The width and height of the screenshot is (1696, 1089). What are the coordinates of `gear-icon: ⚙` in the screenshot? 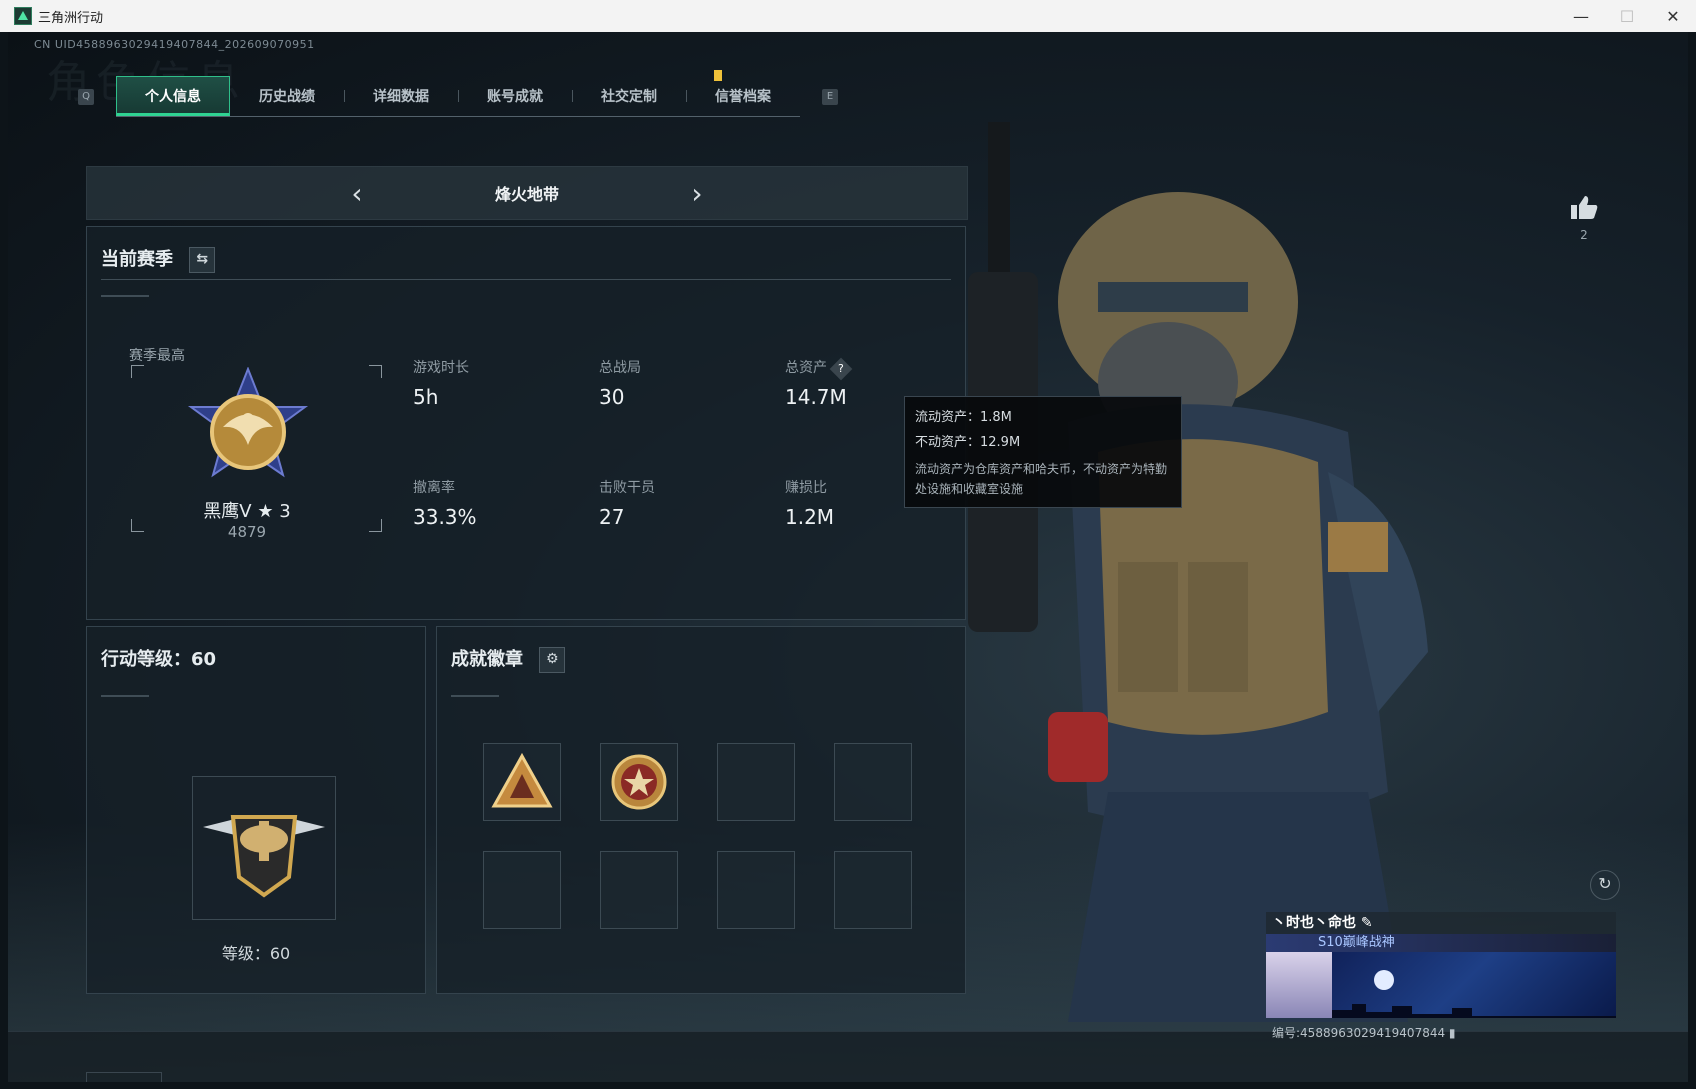 It's located at (552, 660).